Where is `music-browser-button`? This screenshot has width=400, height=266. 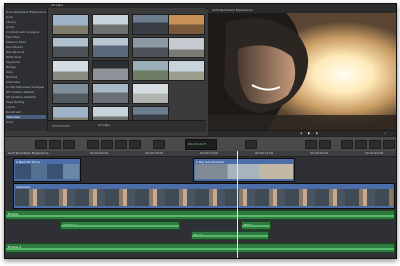 music-browser-button is located at coordinates (375, 144).